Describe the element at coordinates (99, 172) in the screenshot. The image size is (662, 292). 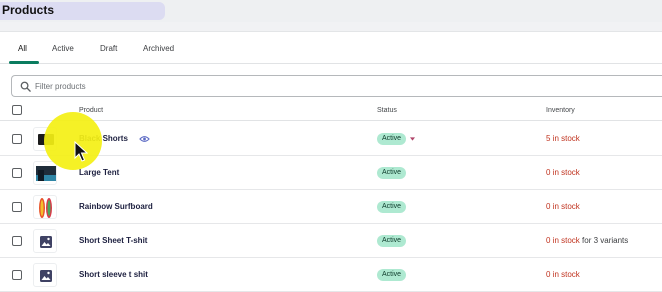
I see `product-name: Large Tent` at that location.